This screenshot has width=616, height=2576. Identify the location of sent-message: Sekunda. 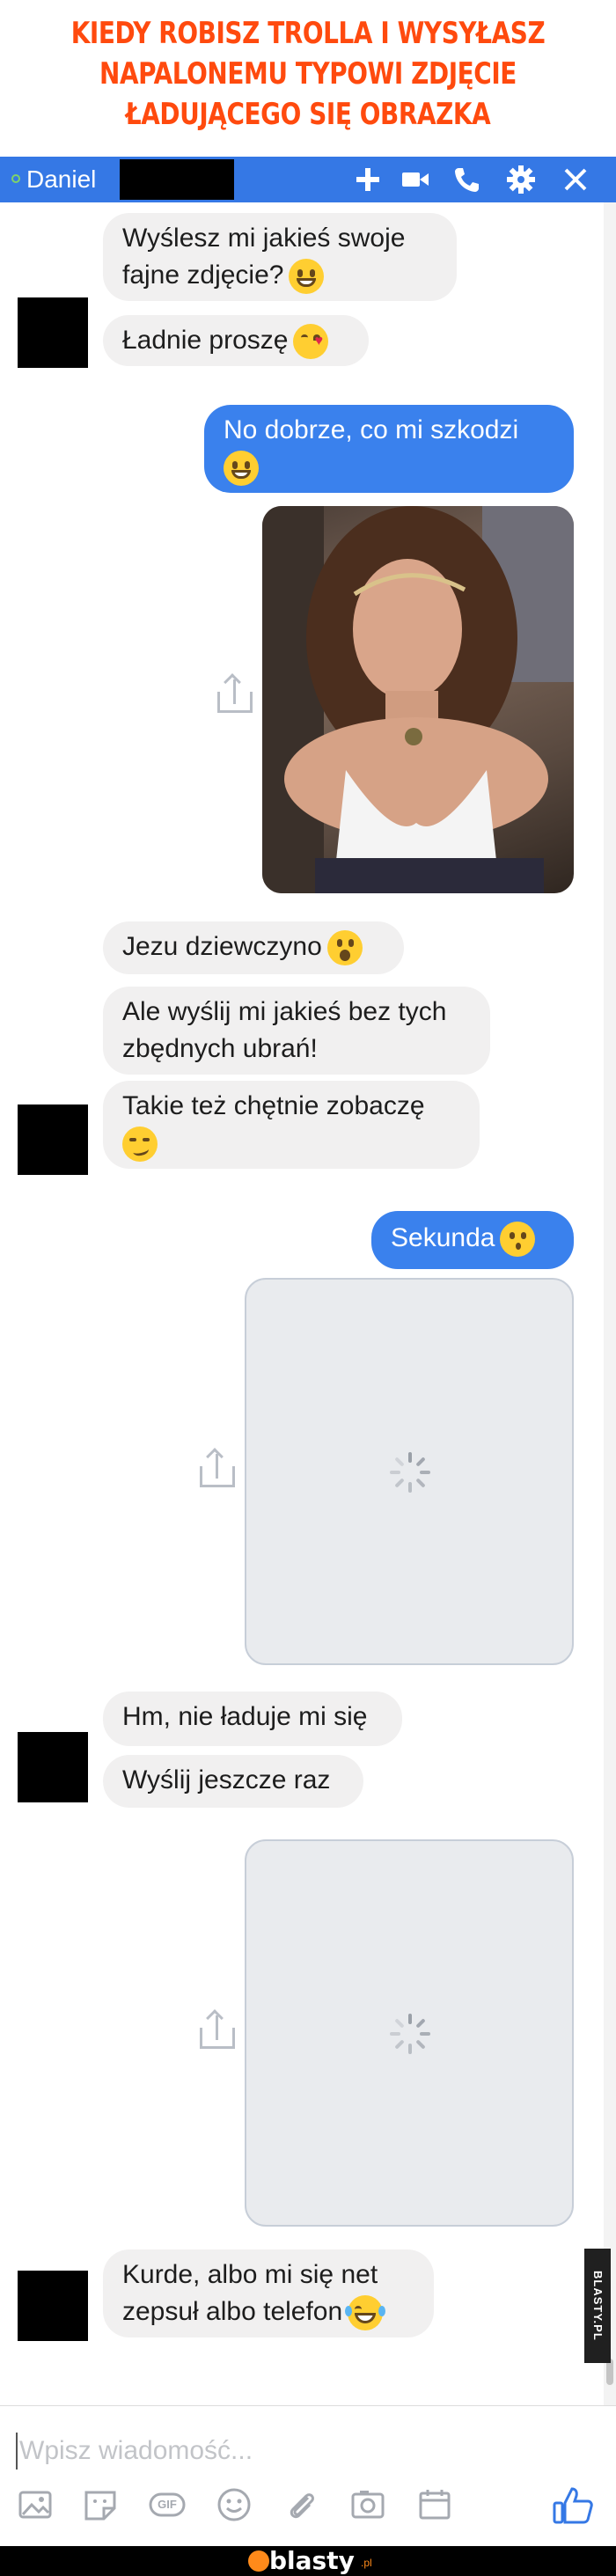
(473, 1240).